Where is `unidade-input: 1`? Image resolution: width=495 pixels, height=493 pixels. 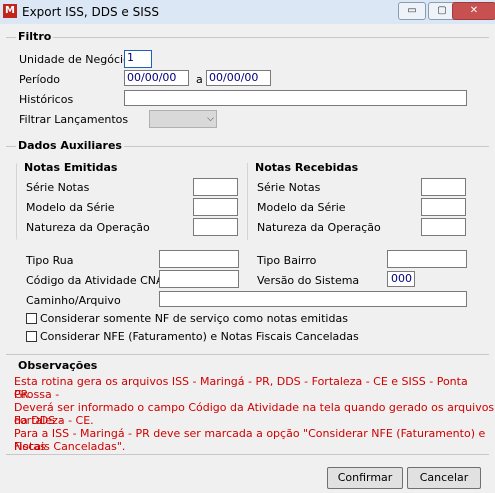 unidade-input: 1 is located at coordinates (138, 59).